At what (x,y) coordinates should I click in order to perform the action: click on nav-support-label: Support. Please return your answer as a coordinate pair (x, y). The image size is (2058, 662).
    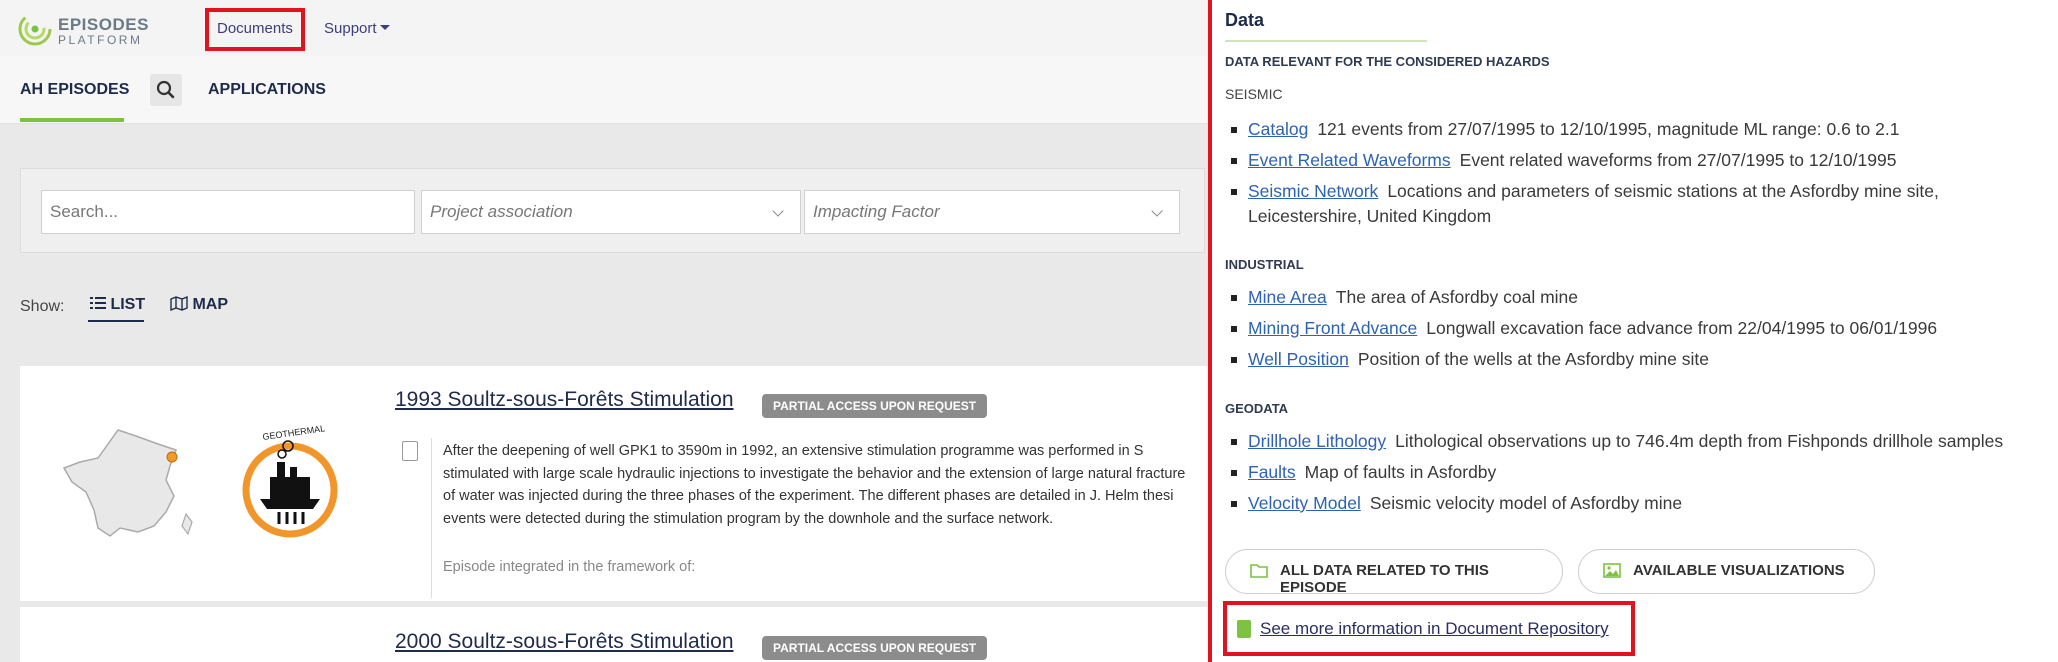
    Looking at the image, I should click on (350, 28).